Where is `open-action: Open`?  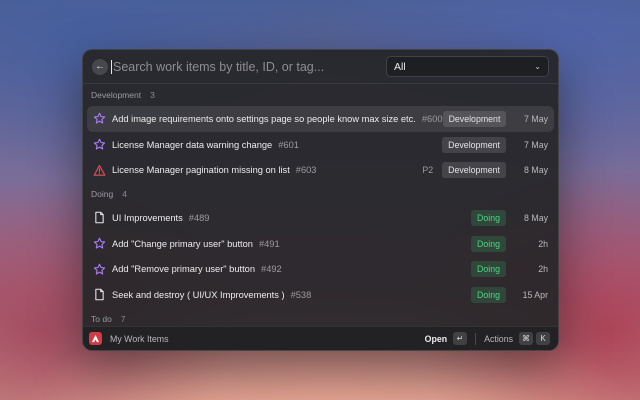 open-action: Open is located at coordinates (436, 339).